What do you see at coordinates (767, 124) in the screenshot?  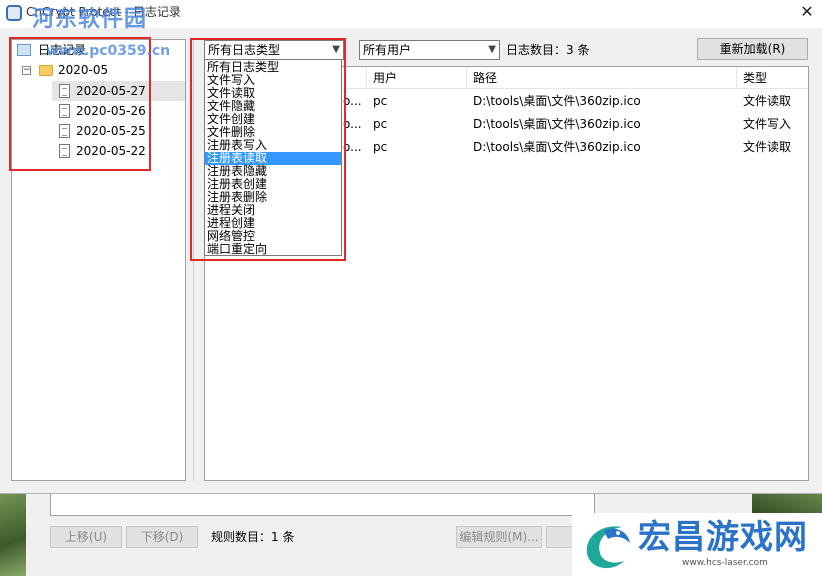 I see `type-cell: 文件写入` at bounding box center [767, 124].